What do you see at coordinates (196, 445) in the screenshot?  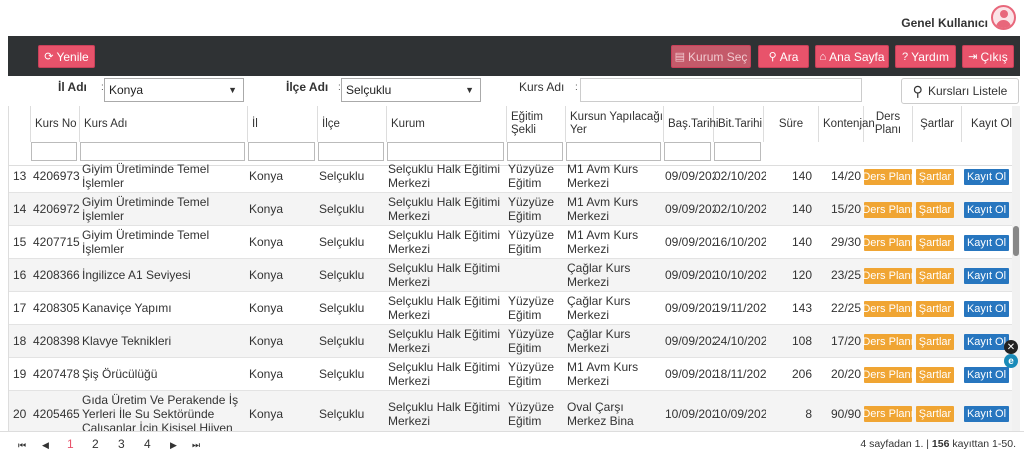 I see `last-page-button: ⏭` at bounding box center [196, 445].